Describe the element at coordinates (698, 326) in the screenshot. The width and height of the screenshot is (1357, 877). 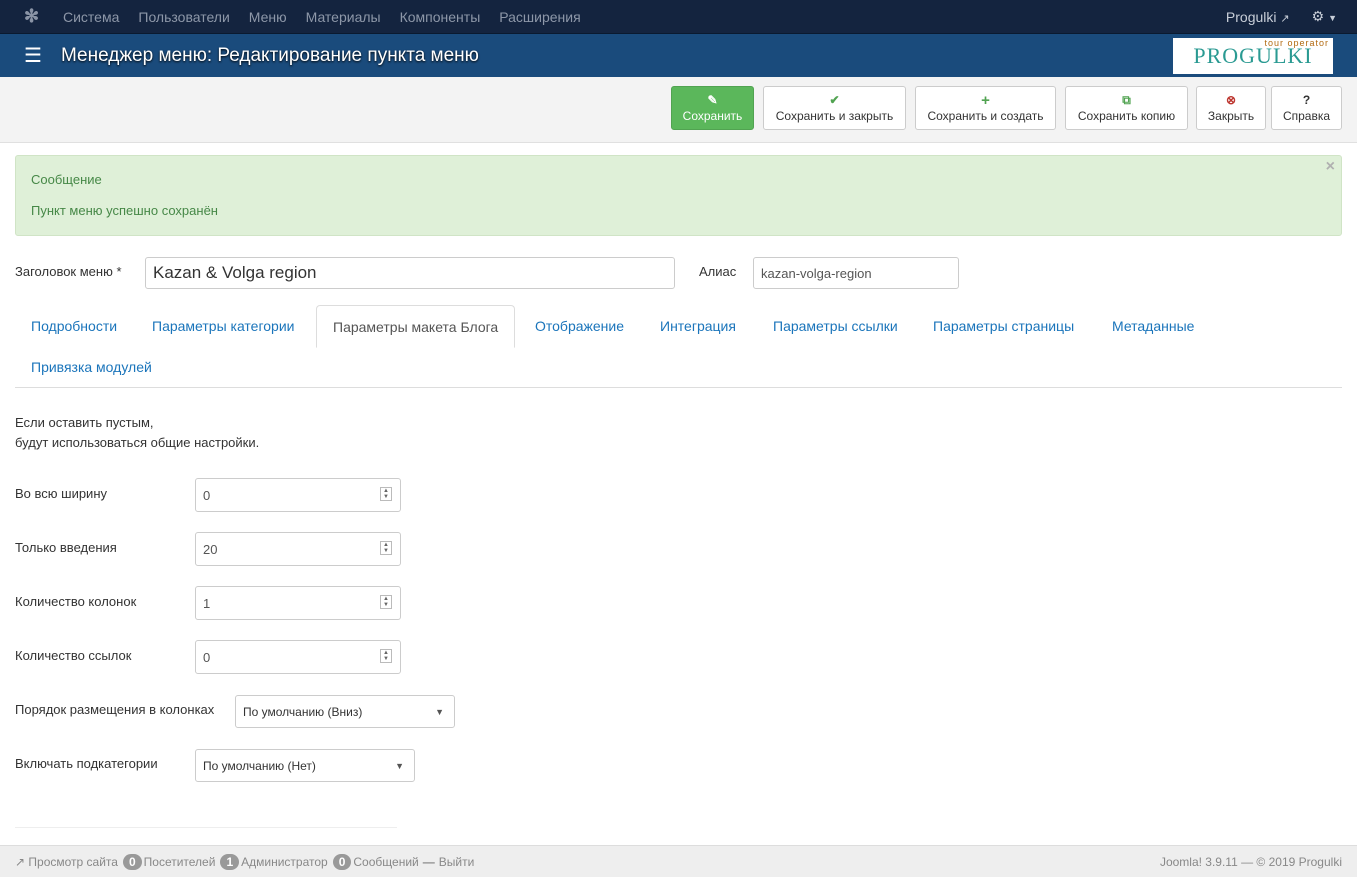
I see `tab-integration: Интеграция` at that location.